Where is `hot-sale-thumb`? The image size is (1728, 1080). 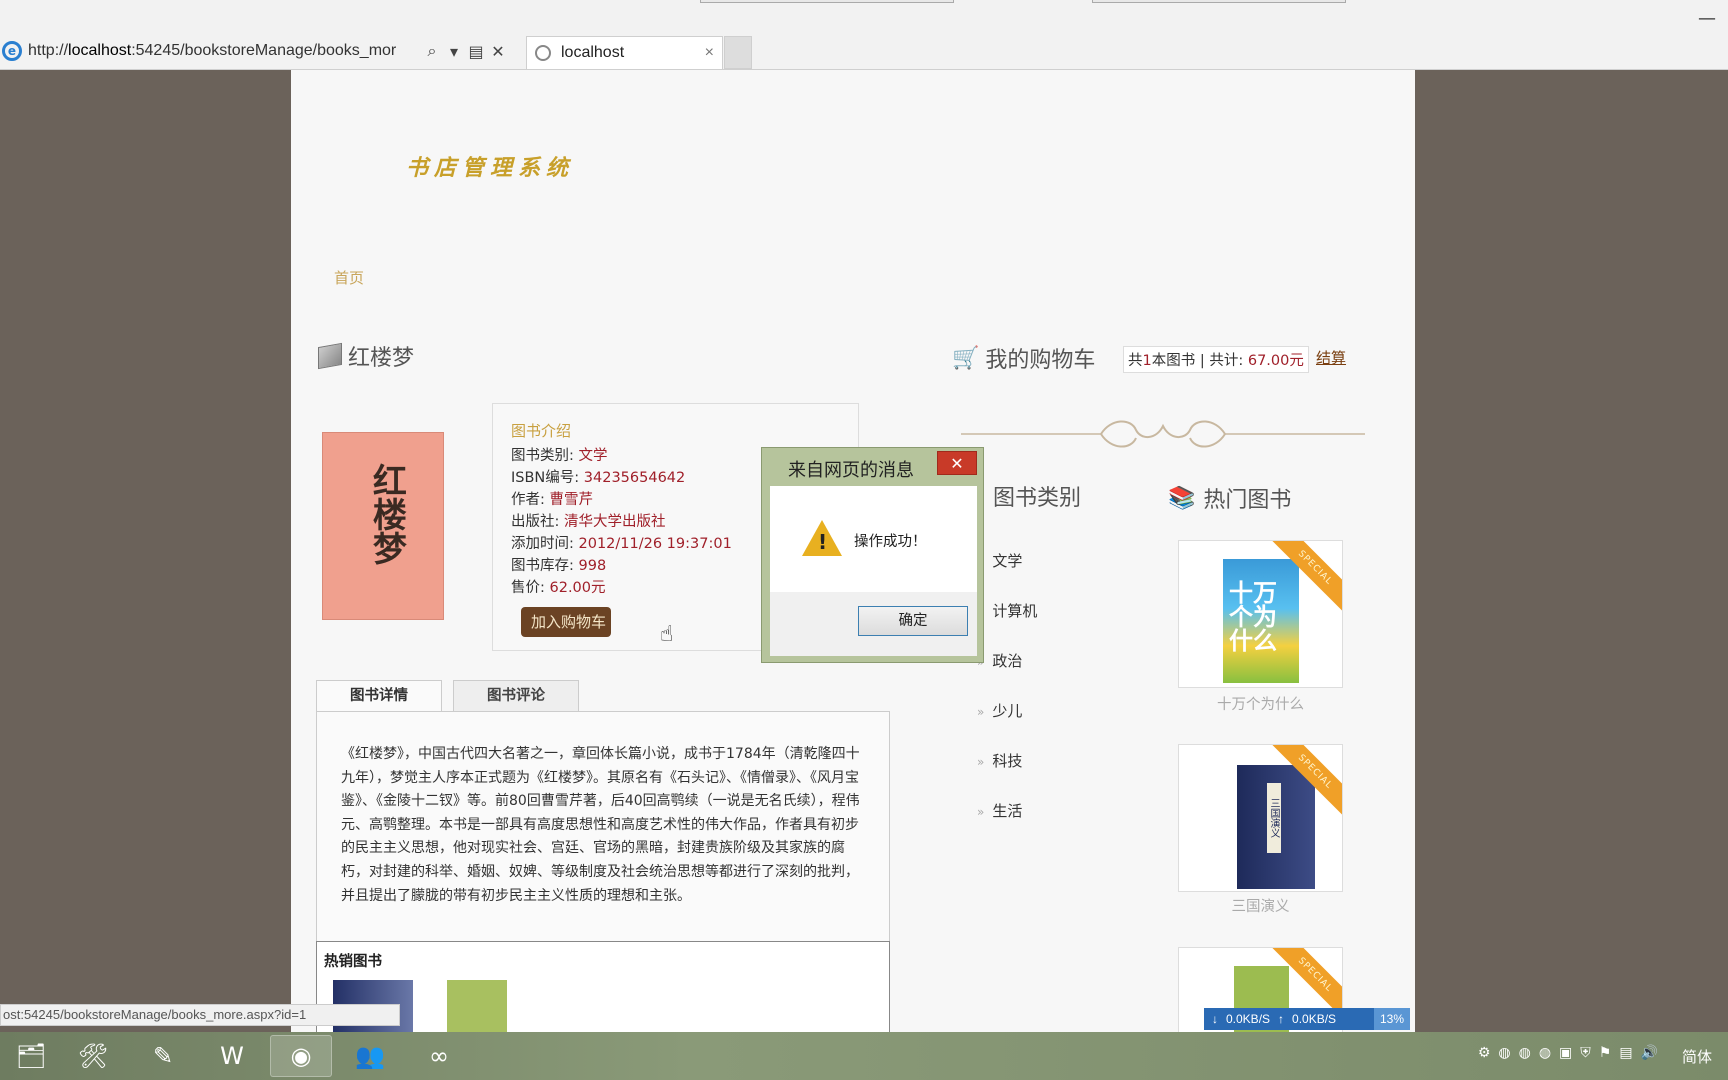
hot-sale-thumb is located at coordinates (477, 1006).